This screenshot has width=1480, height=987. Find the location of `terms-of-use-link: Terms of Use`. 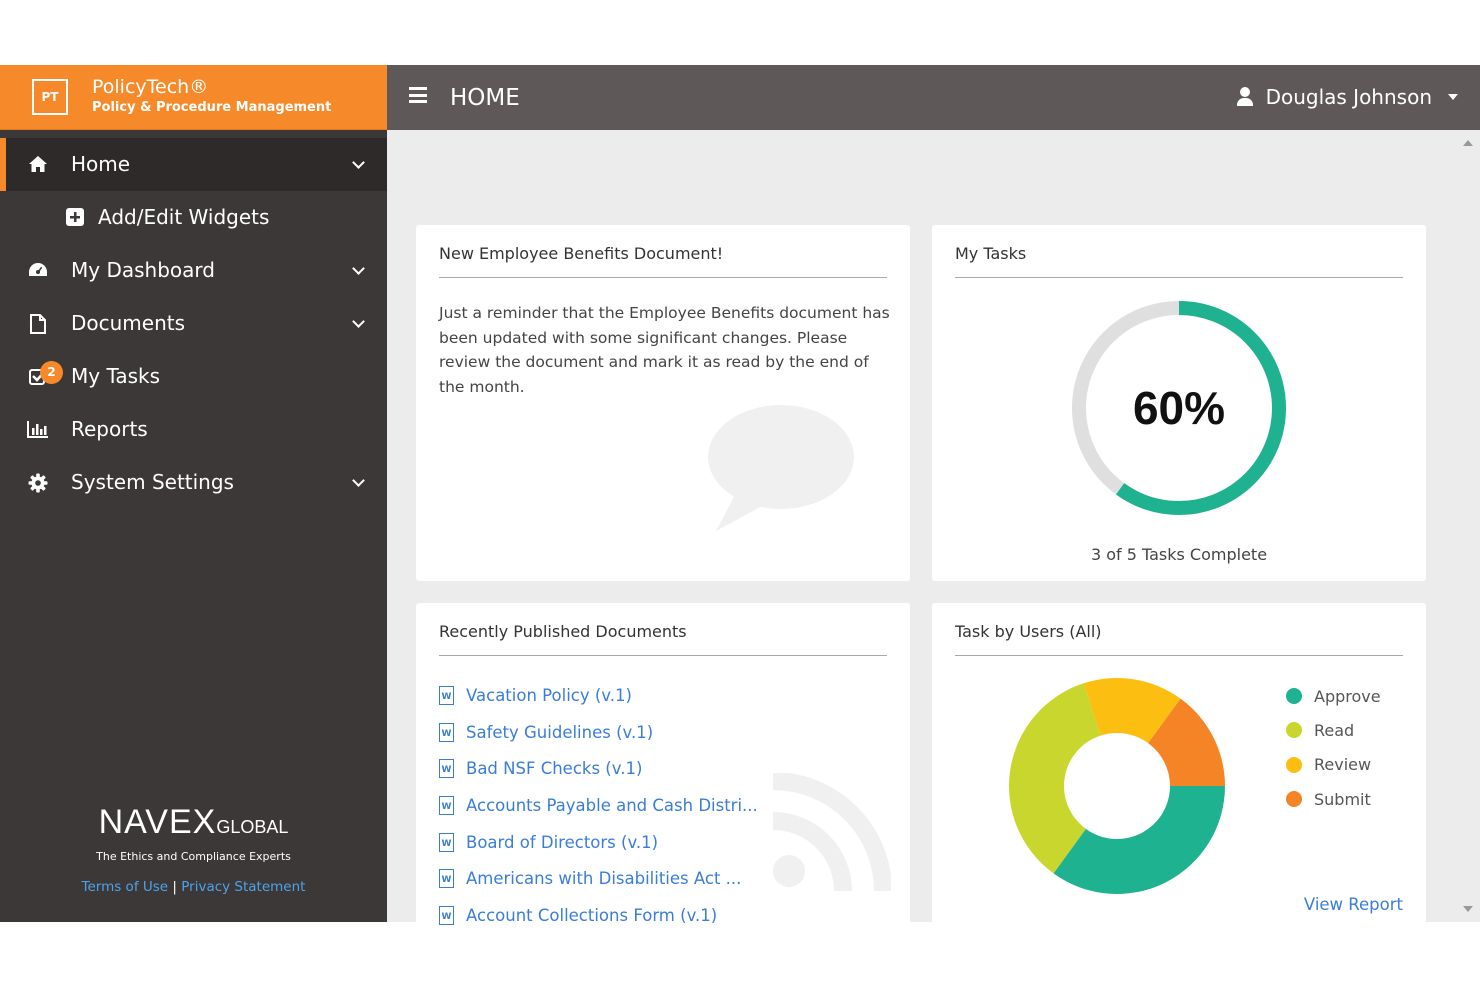

terms-of-use-link: Terms of Use is located at coordinates (125, 887).